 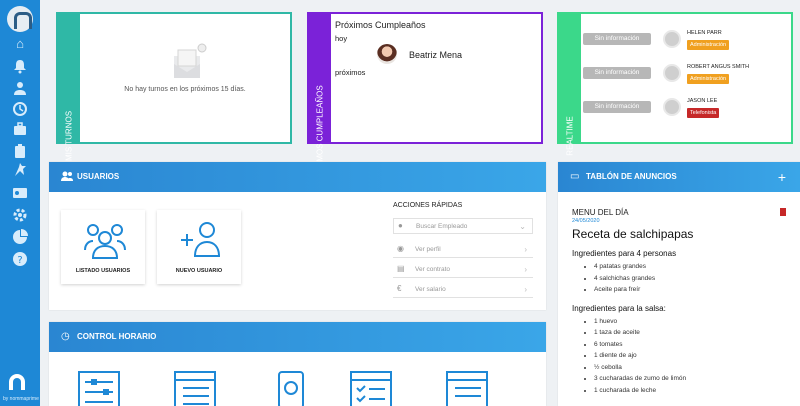 What do you see at coordinates (692, 333) in the screenshot?
I see `list-item: 1 taza de aceite` at bounding box center [692, 333].